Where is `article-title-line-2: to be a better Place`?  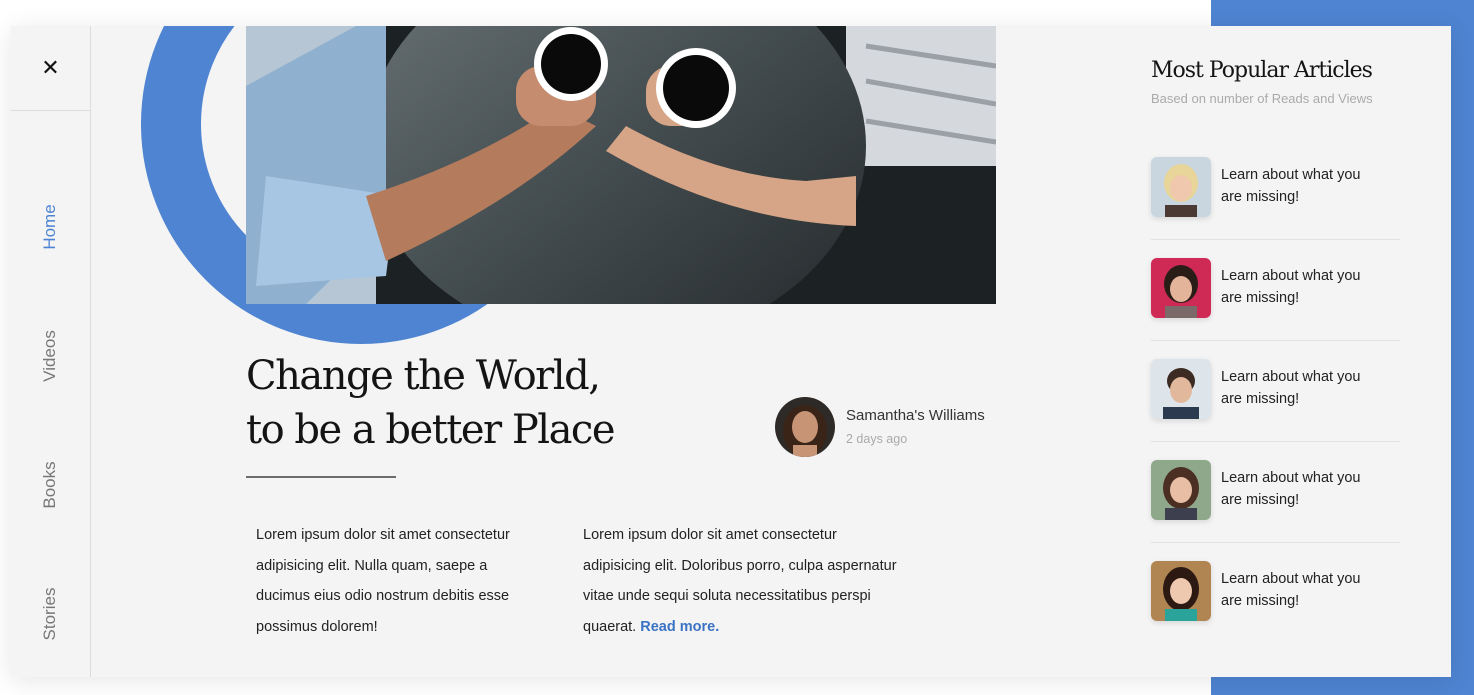 article-title-line-2: to be a better Place is located at coordinates (431, 430).